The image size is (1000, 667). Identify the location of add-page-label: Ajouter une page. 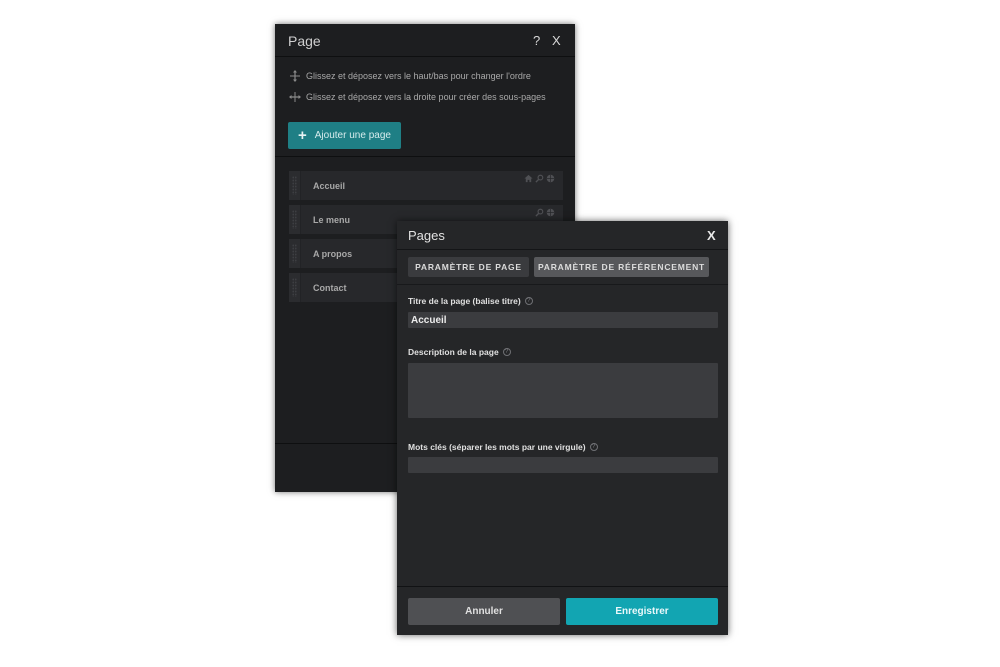
(352, 135).